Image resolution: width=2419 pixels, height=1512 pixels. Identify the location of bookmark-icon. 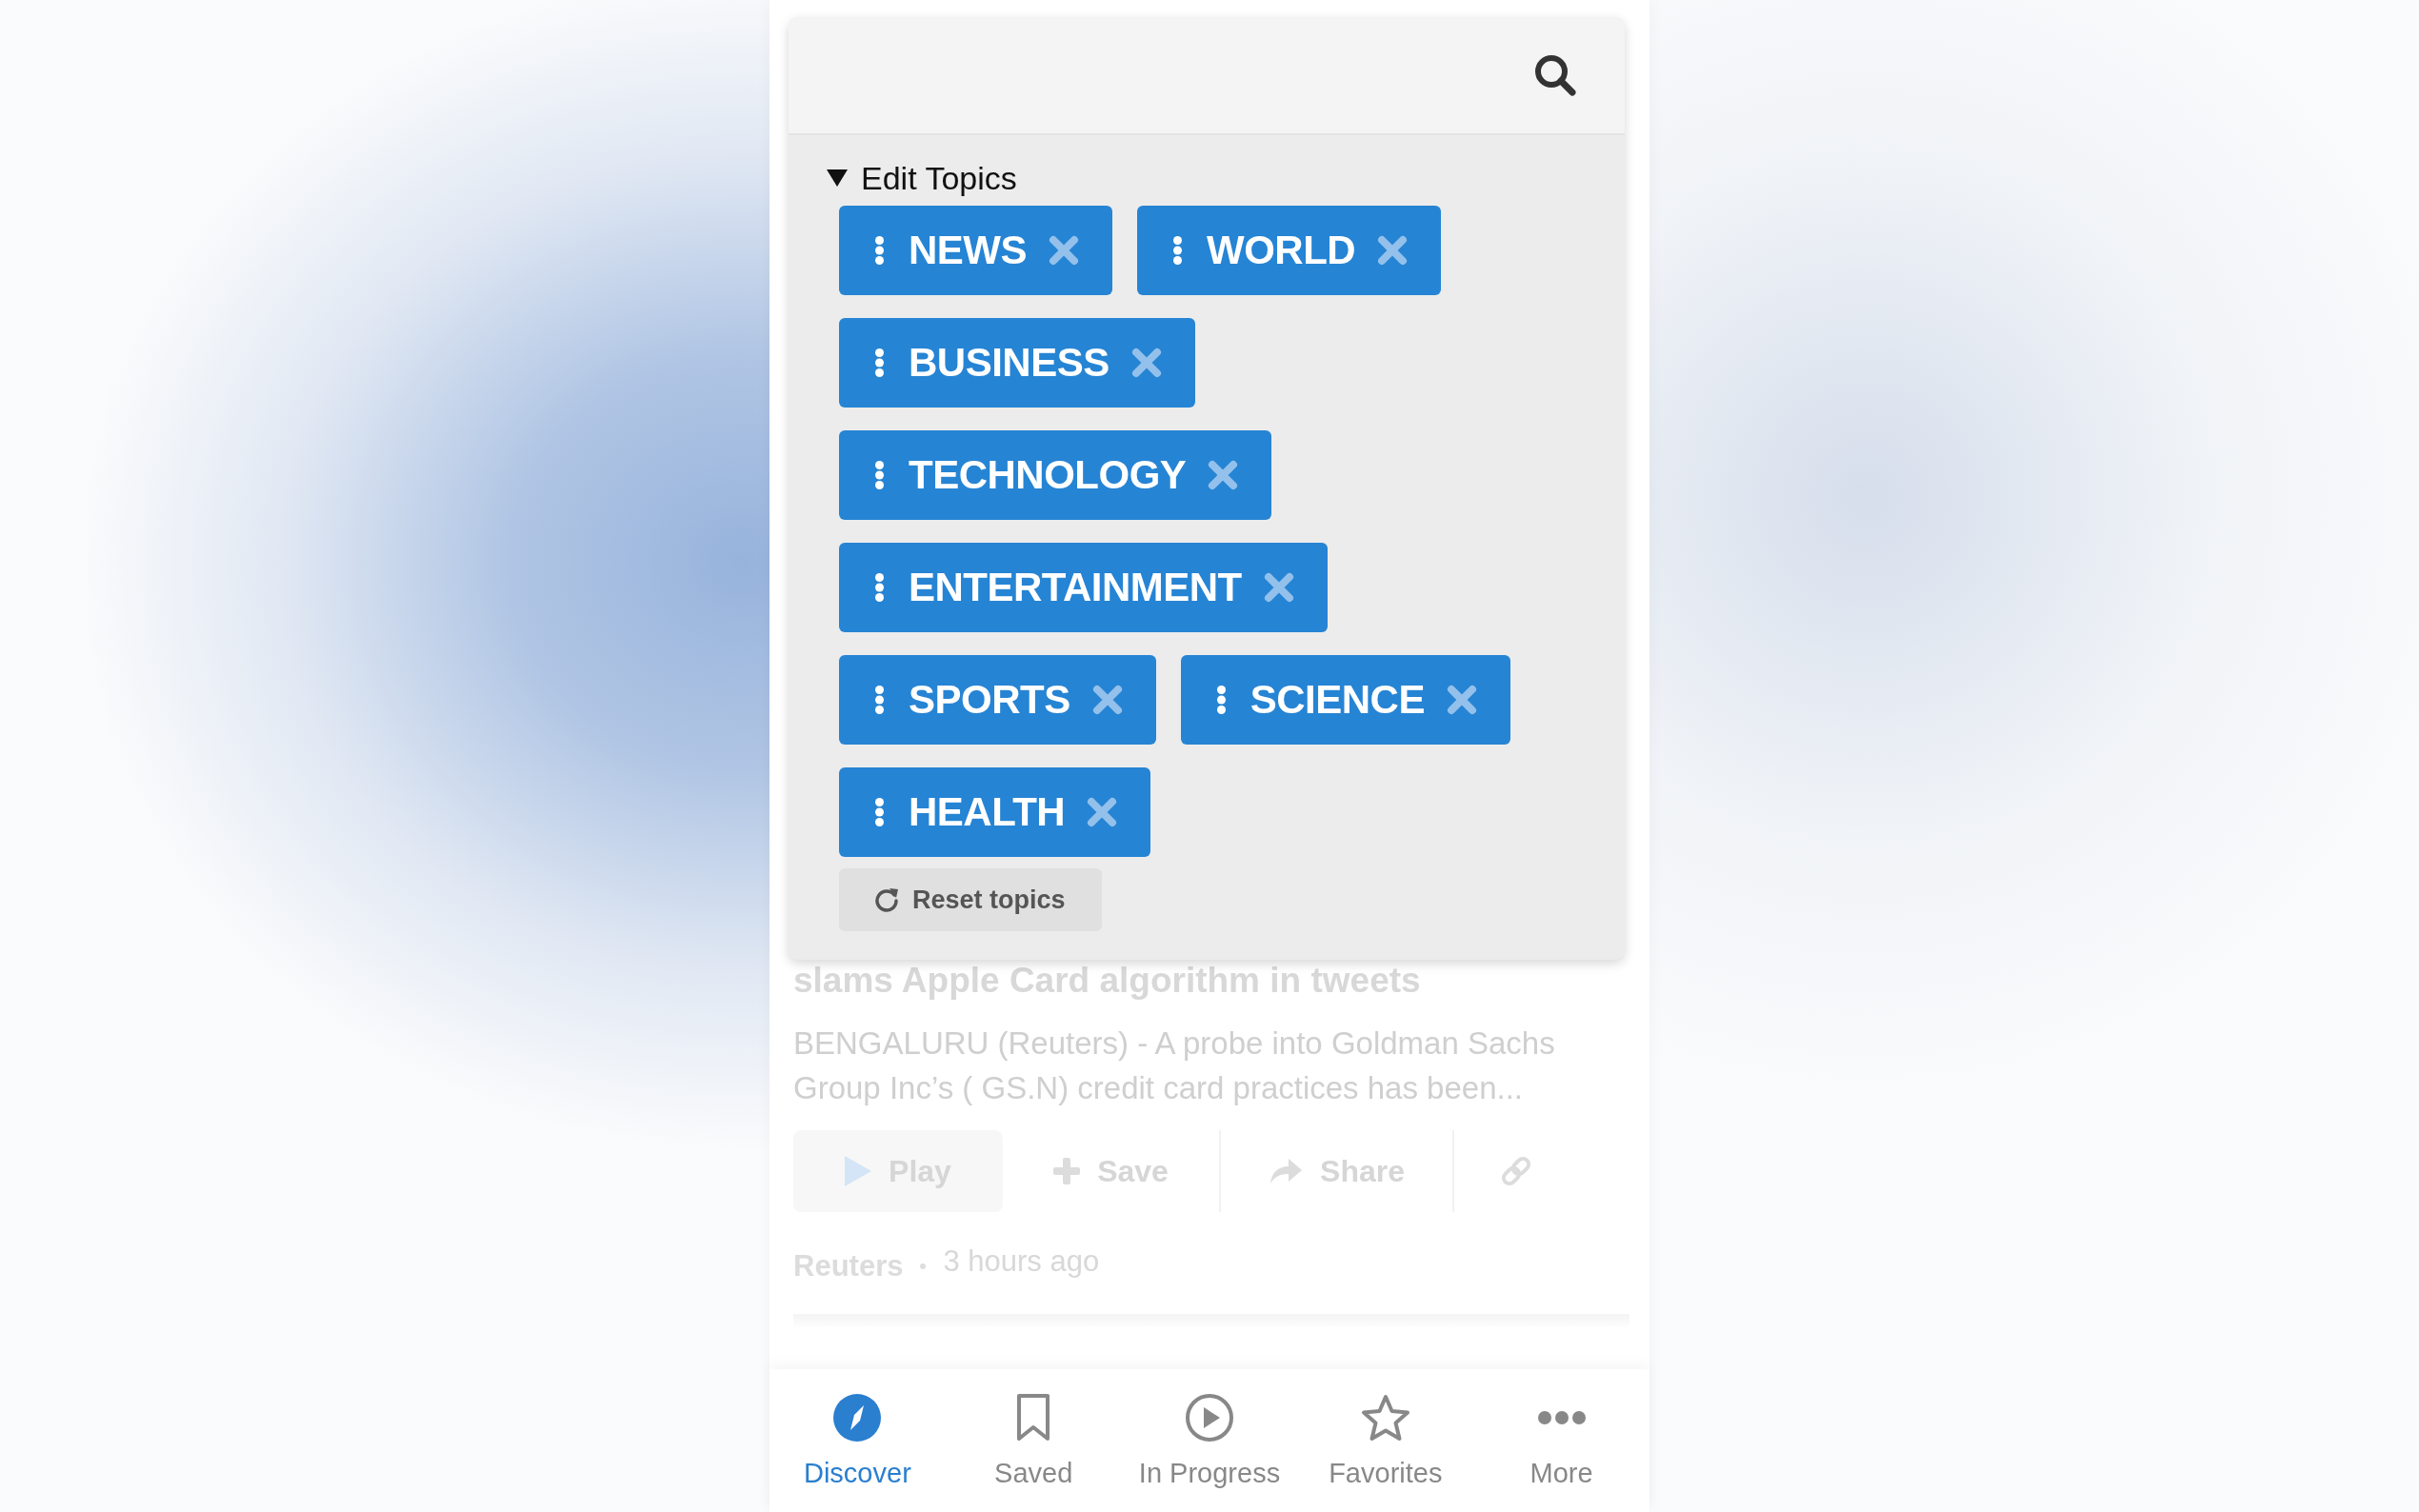
(1033, 1418).